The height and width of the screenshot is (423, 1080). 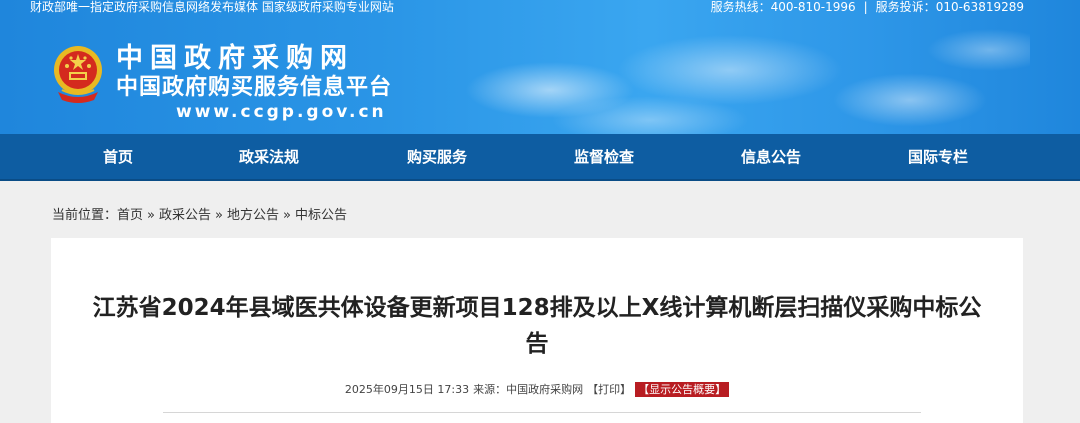 What do you see at coordinates (281, 112) in the screenshot?
I see `site-url: www.ccgp.gov.cn` at bounding box center [281, 112].